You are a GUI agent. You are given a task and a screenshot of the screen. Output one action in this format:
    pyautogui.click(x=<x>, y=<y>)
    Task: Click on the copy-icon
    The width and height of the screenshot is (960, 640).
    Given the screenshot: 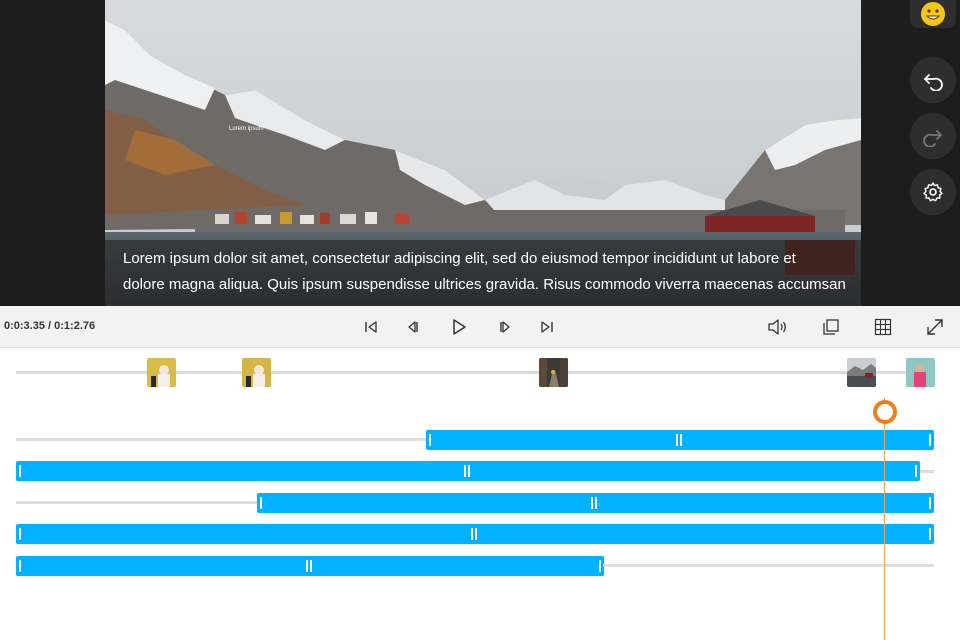 What is the action you would take?
    pyautogui.click(x=831, y=327)
    